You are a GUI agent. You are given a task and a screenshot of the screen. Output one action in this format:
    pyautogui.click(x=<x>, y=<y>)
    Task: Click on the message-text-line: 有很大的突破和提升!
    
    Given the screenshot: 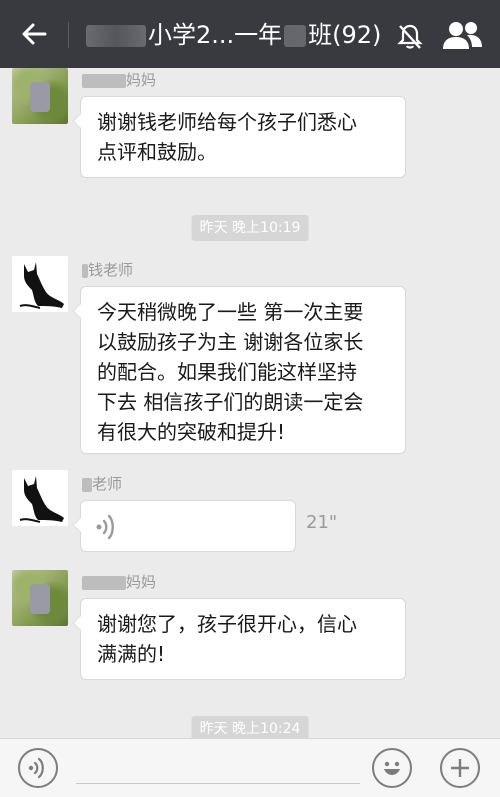 What is the action you would take?
    pyautogui.click(x=191, y=432)
    